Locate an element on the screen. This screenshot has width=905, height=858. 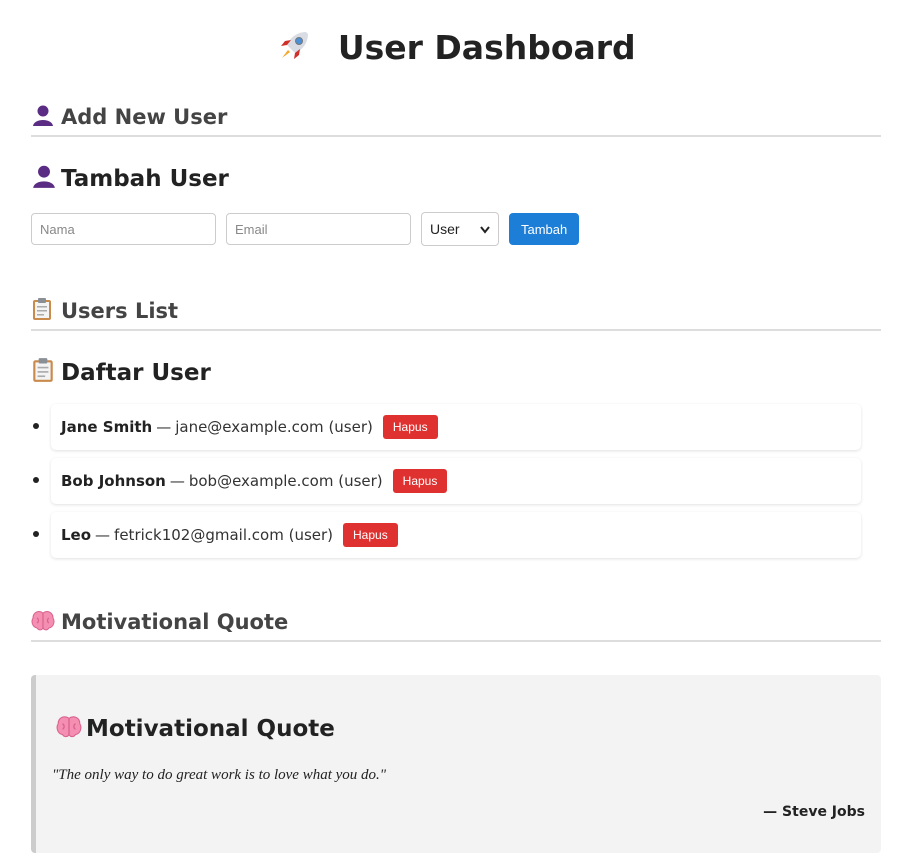
user-name: Jane Smith is located at coordinates (107, 427).